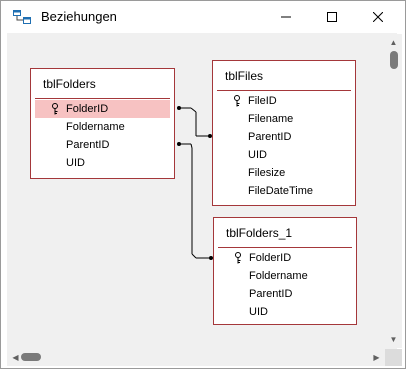 The width and height of the screenshot is (406, 370). I want to click on field-label: Filename, so click(271, 119).